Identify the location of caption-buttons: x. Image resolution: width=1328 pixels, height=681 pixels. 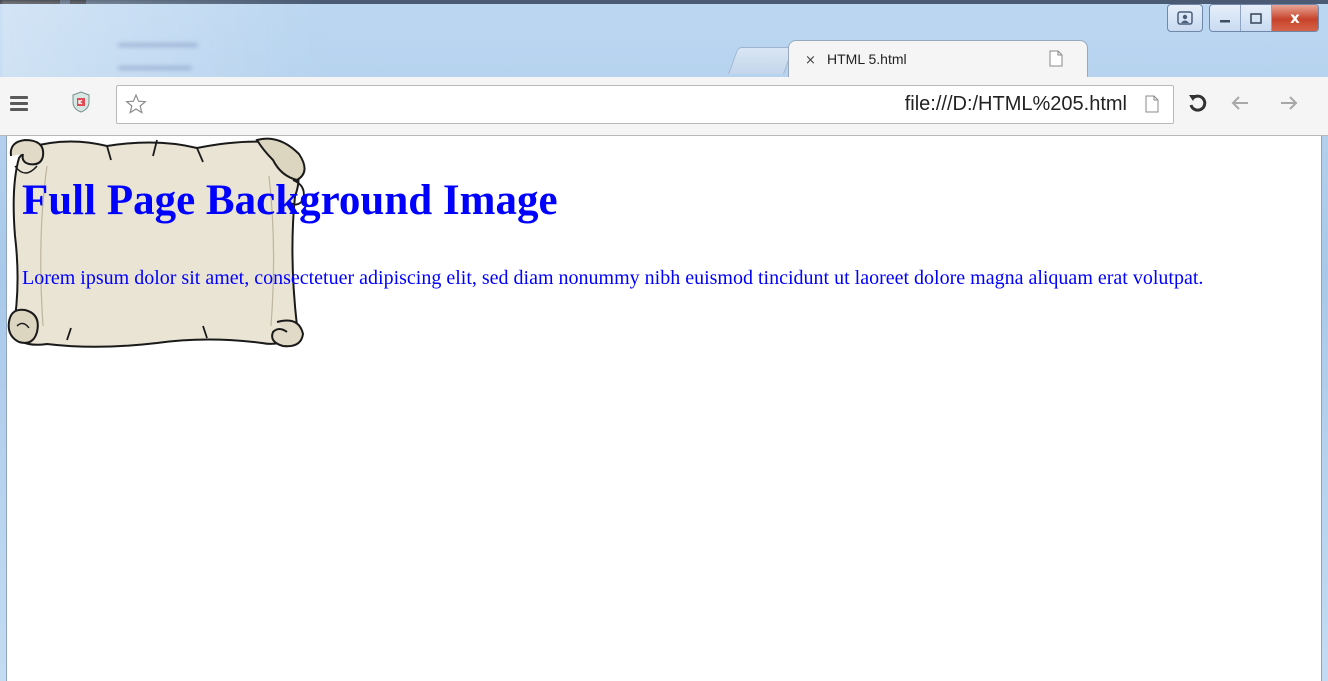
(1243, 18).